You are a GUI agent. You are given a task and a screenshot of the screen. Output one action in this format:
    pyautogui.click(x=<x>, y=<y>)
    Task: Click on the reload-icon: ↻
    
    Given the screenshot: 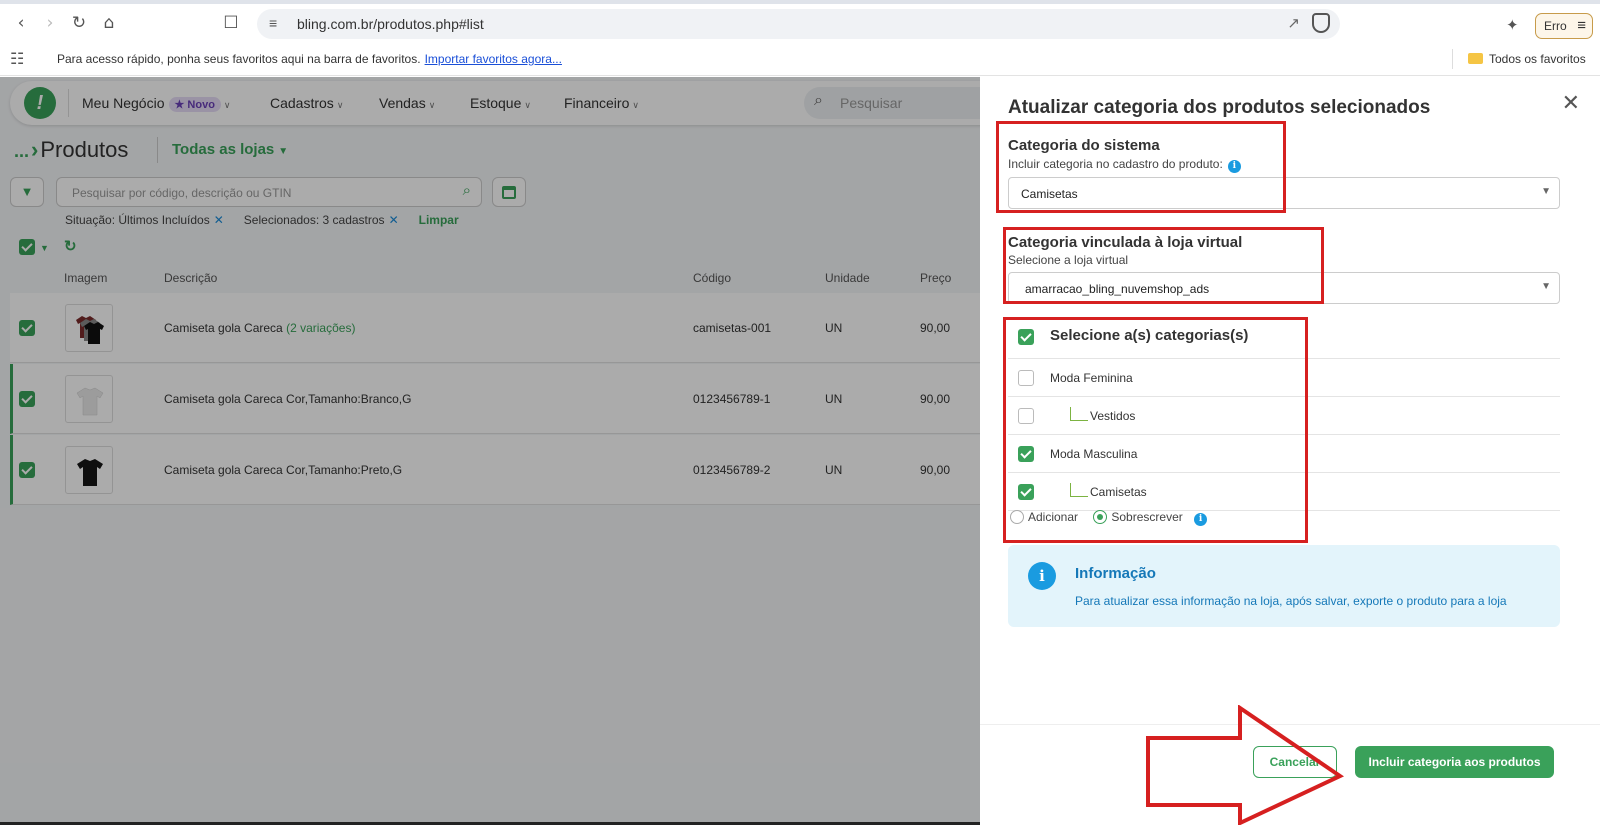 What is the action you would take?
    pyautogui.click(x=79, y=23)
    